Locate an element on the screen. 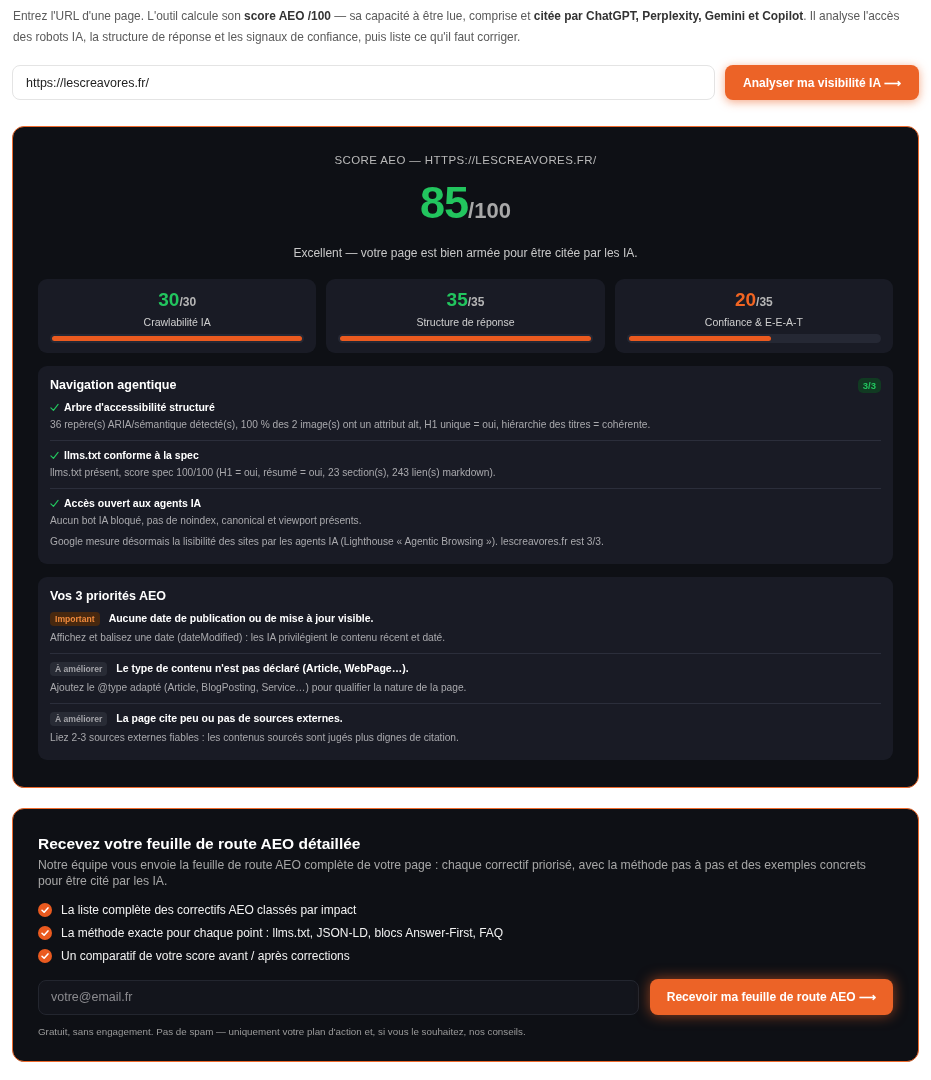  score-title: SCORE AEO — HTTPS://LESCREAVORES.FR/ is located at coordinates (465, 160).